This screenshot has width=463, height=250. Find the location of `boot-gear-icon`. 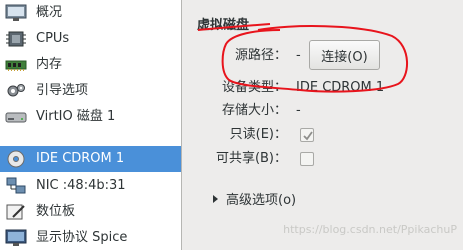

boot-gear-icon is located at coordinates (16, 90).